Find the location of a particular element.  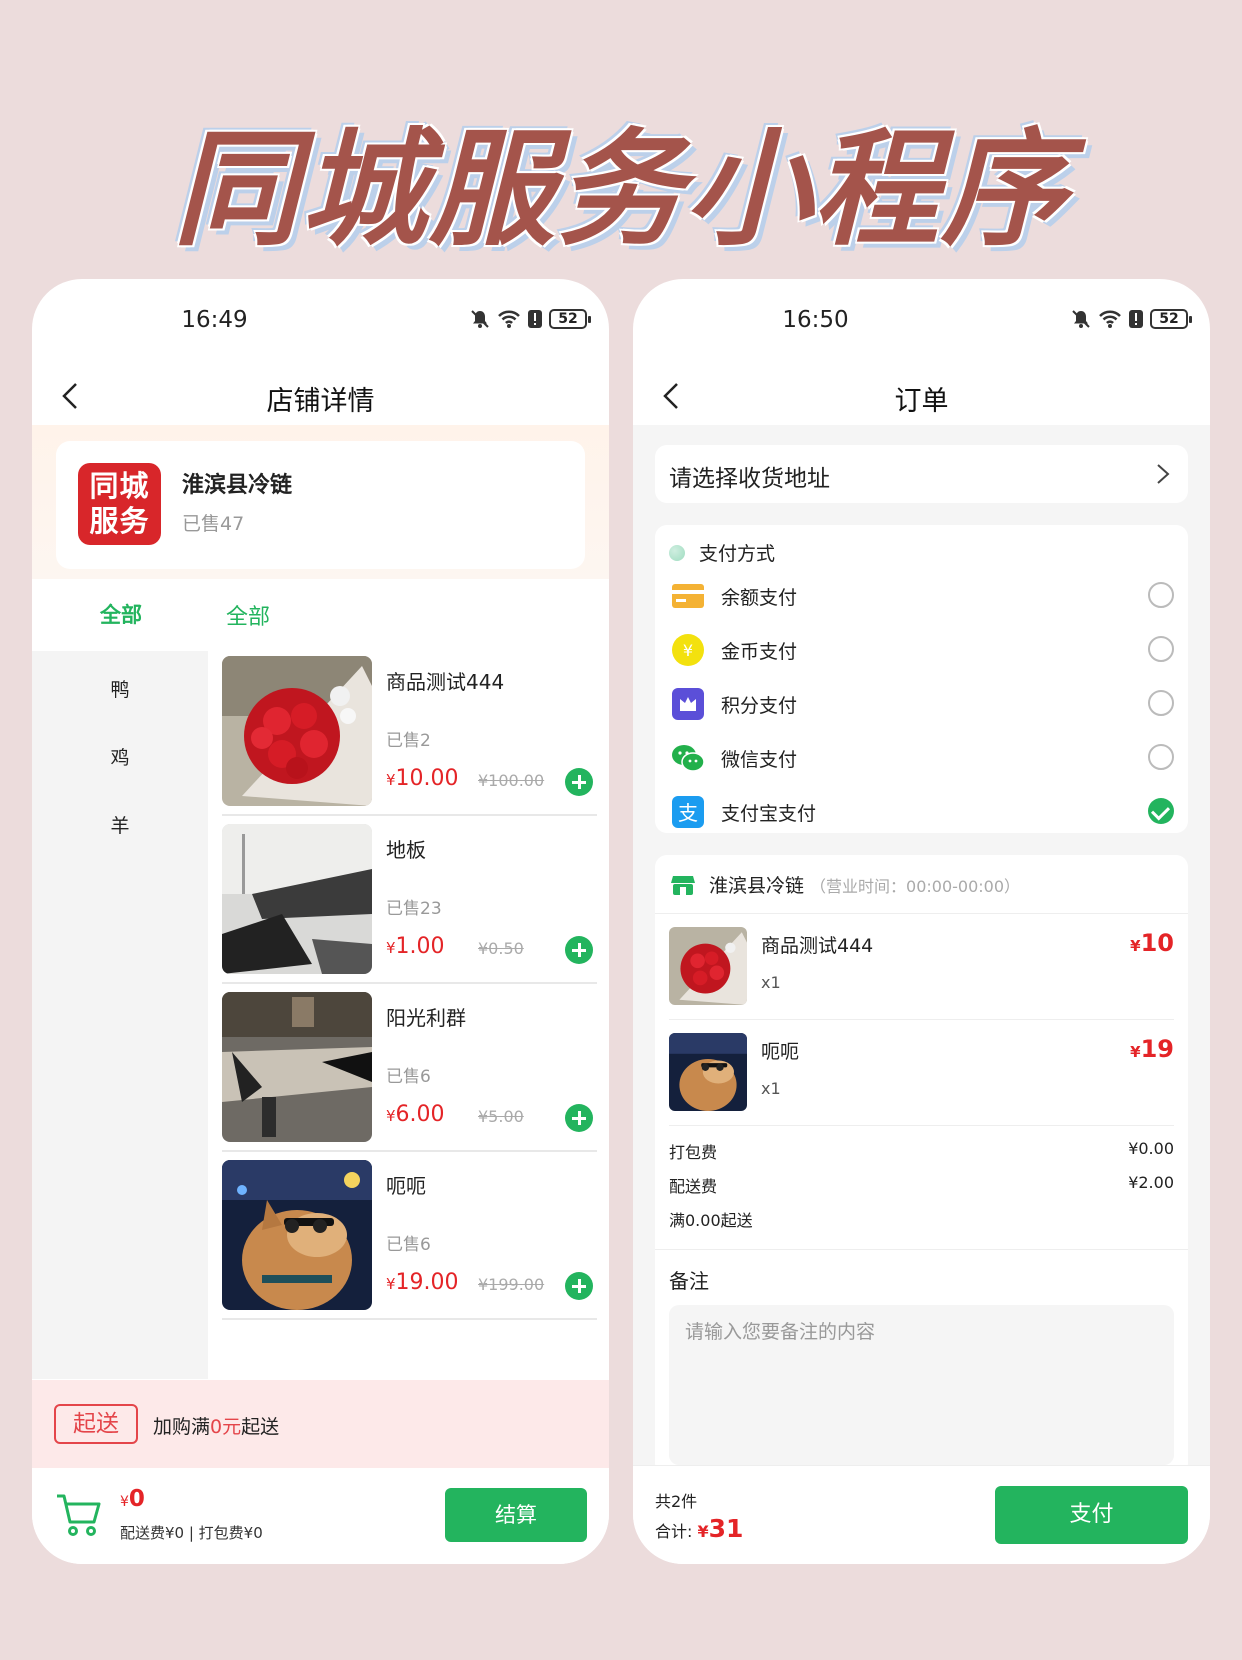

chevron-right-icon is located at coordinates (1163, 474).